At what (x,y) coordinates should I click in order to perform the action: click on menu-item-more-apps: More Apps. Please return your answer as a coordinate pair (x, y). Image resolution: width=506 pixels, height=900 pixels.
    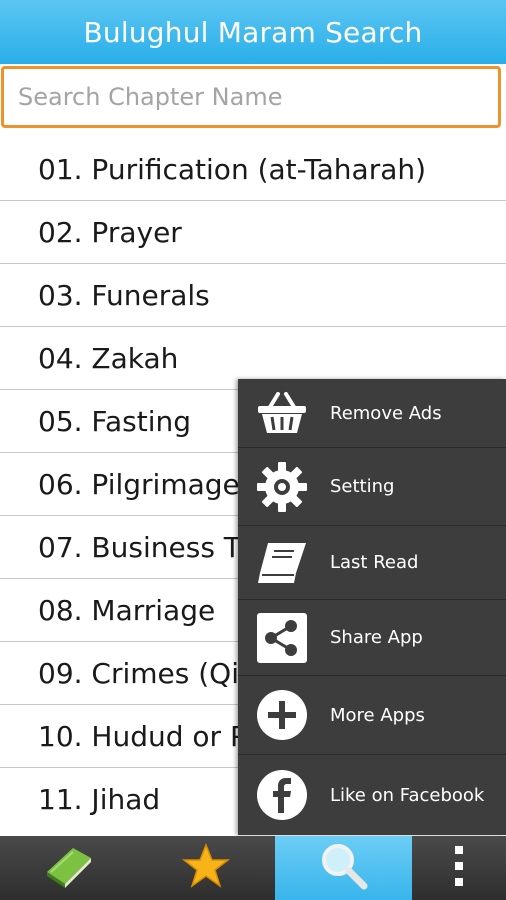
    Looking at the image, I should click on (372, 715).